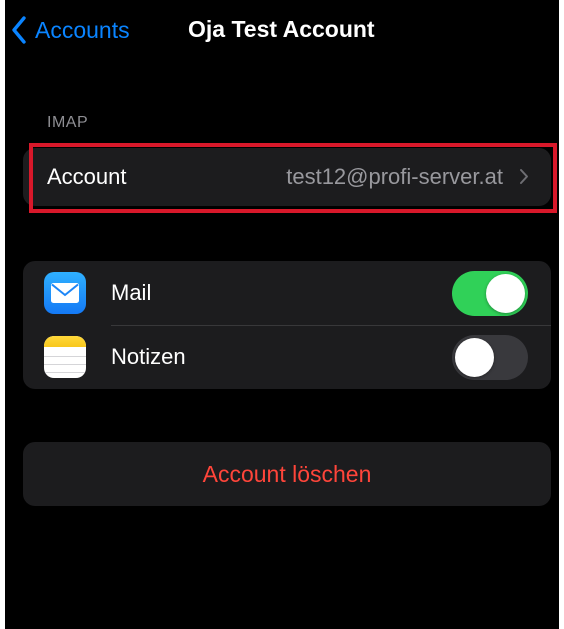  I want to click on page-title: Oja Test Account, so click(281, 29).